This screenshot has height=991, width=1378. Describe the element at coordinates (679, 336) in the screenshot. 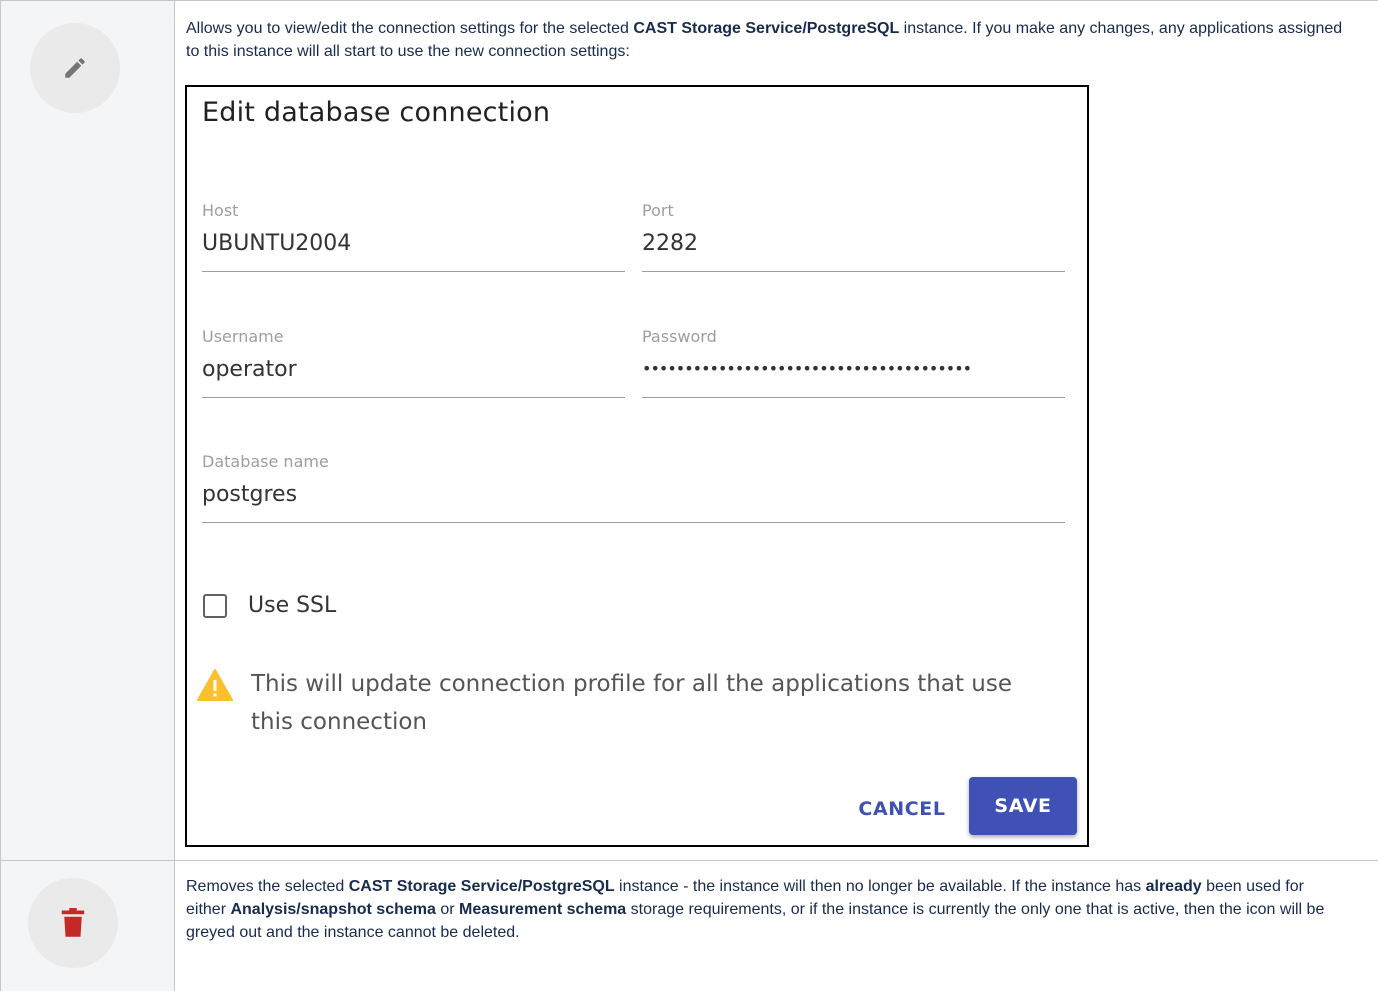

I see `password-label: Password` at that location.